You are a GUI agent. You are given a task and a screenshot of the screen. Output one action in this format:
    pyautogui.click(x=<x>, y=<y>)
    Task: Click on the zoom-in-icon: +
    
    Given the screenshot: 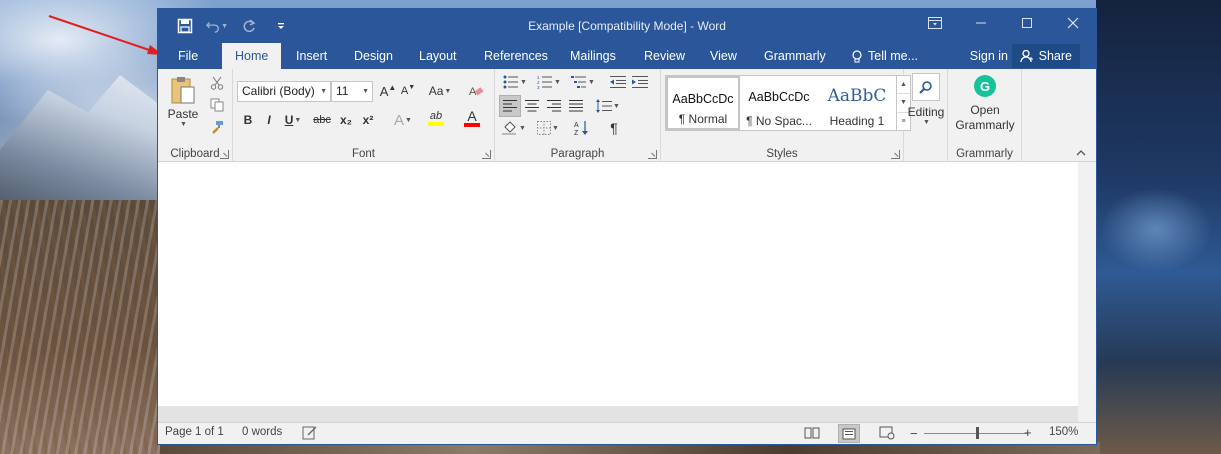 What is the action you would take?
    pyautogui.click(x=1028, y=432)
    